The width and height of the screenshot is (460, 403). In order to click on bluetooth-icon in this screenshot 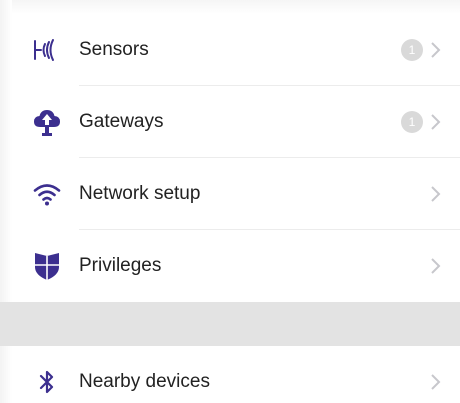, I will do `click(47, 382)`.